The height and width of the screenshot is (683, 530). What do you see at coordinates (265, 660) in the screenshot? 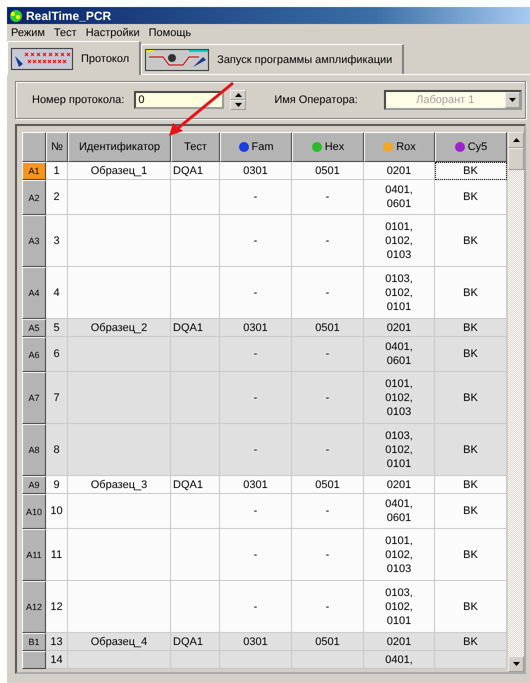
I see `table-row: 14 0401,` at bounding box center [265, 660].